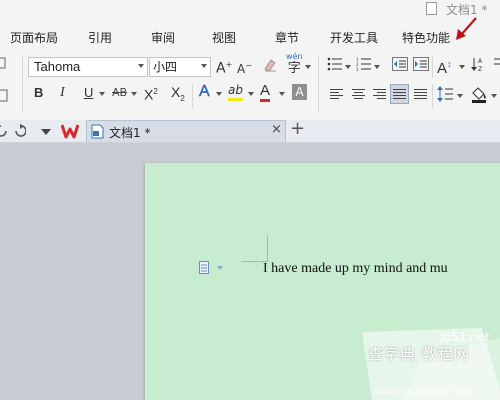 This screenshot has width=500, height=400. I want to click on watermark-url: jiaocheng.chazidian.com, so click(424, 391).